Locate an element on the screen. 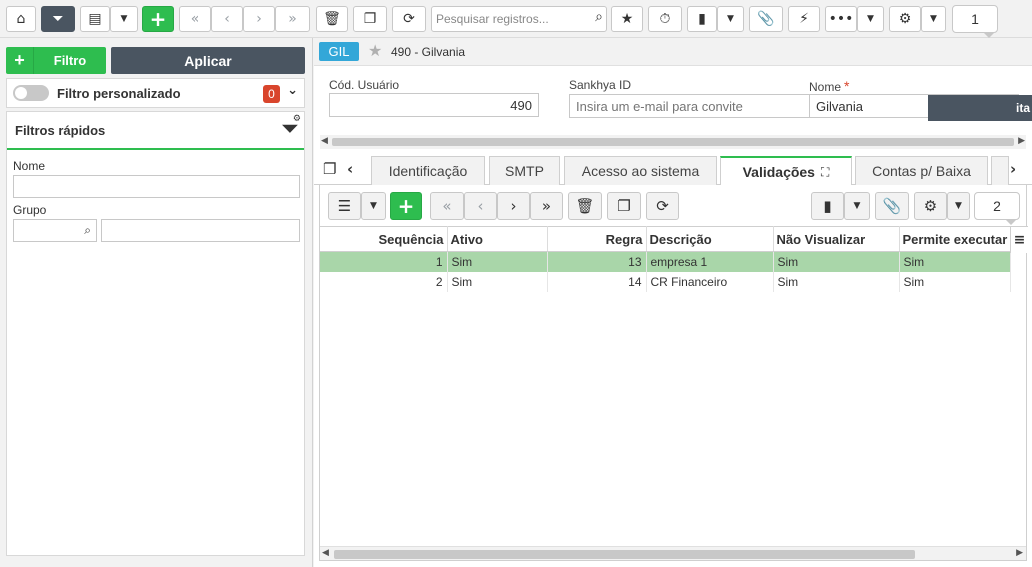  apply-button: Aplicar is located at coordinates (208, 60).